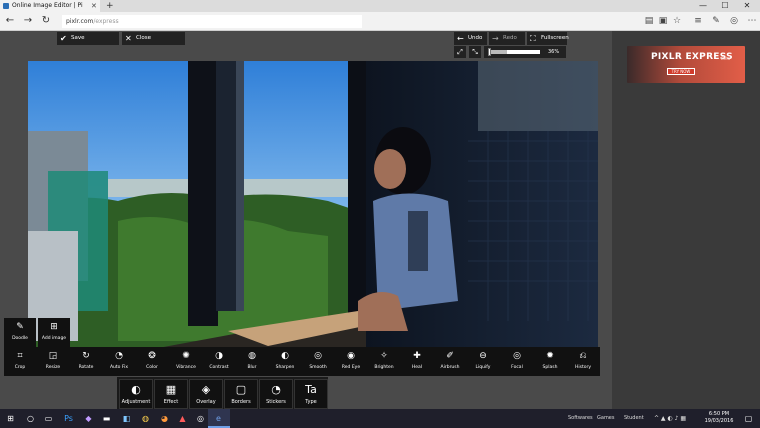  I want to click on zoom-percent: 36%, so click(554, 52).